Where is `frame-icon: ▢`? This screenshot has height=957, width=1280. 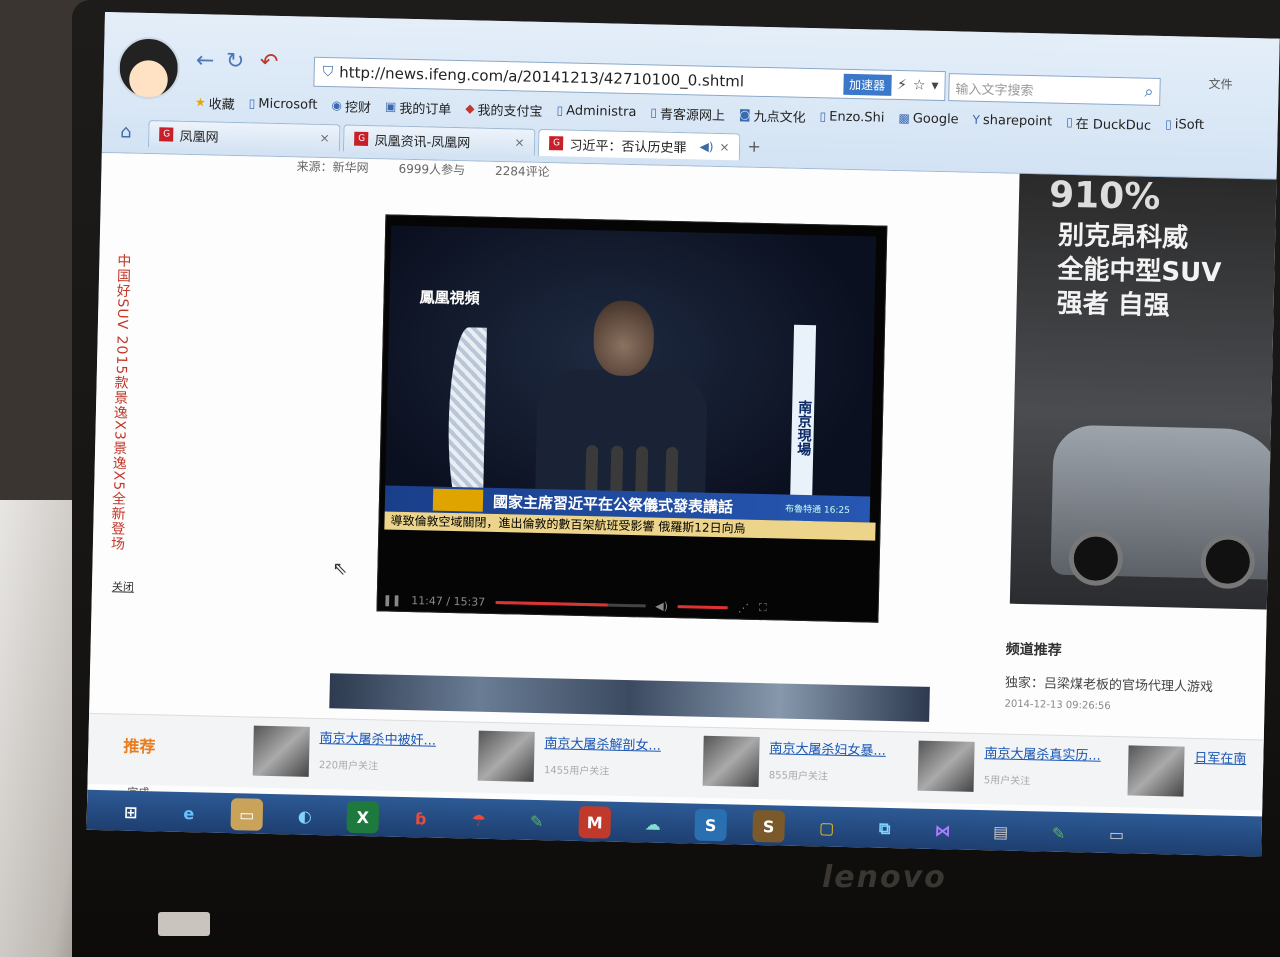 frame-icon: ▢ is located at coordinates (826, 827).